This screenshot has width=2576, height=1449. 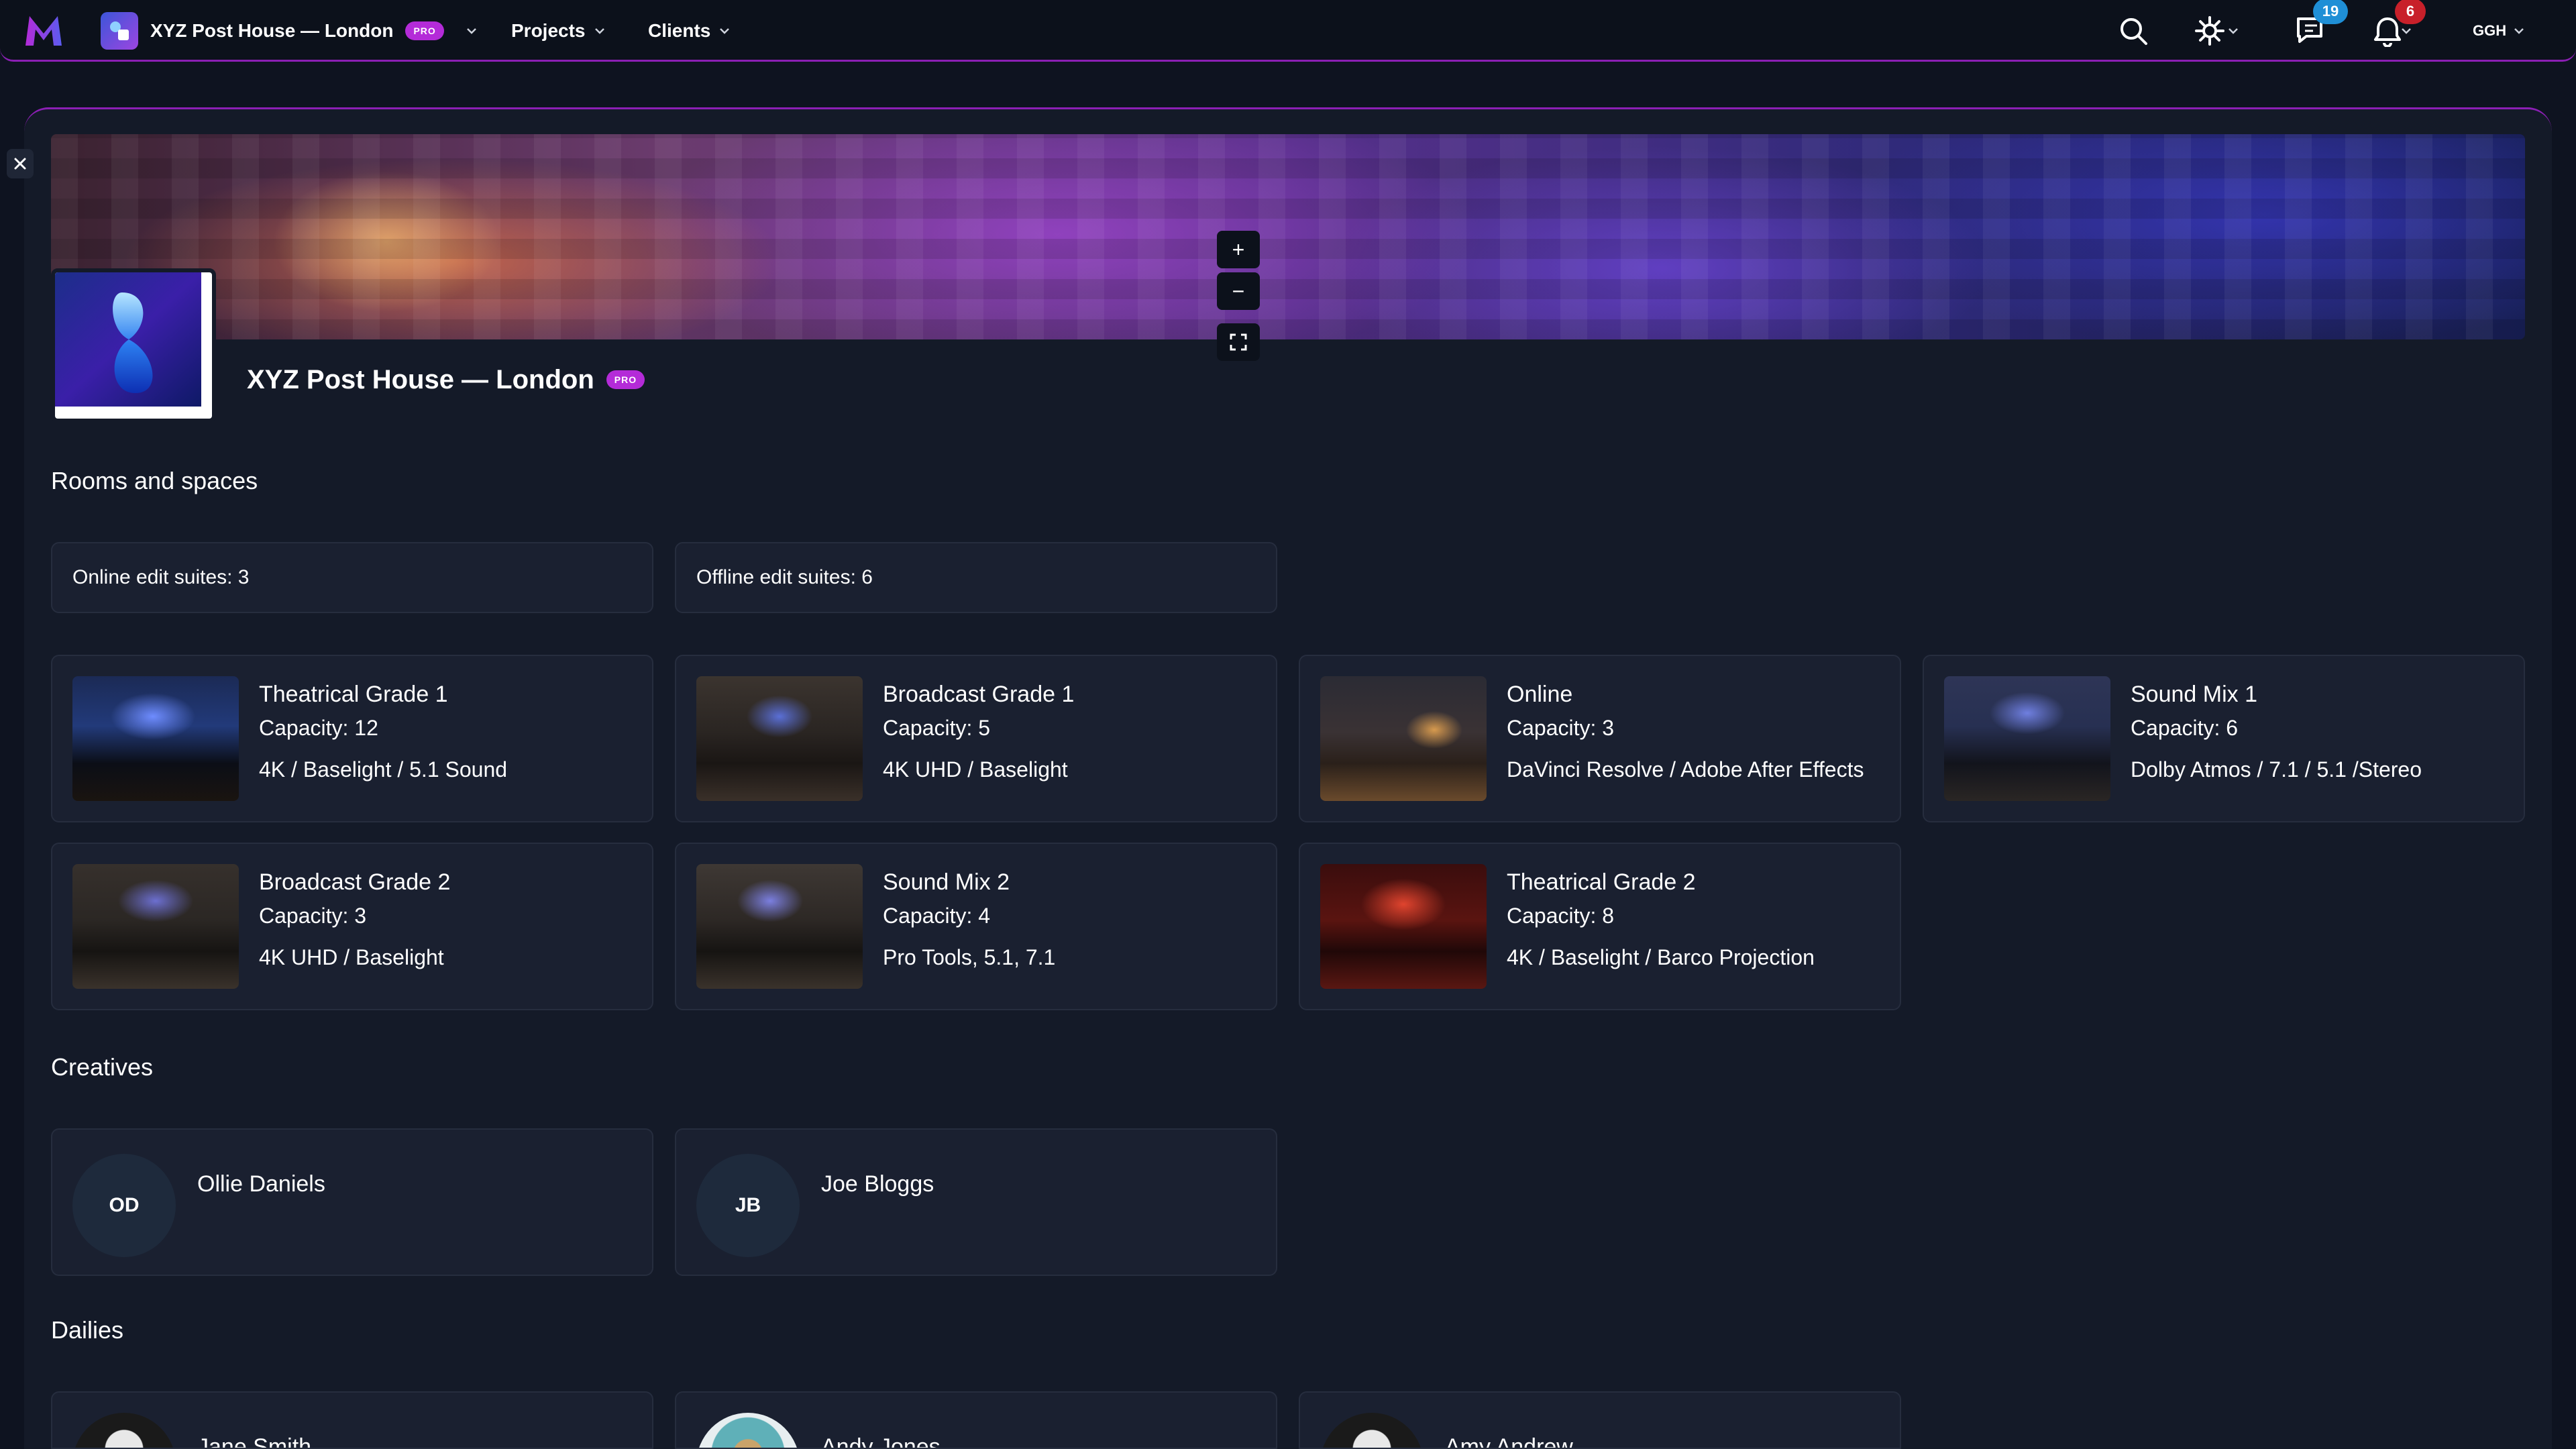 I want to click on messages-count-badge: 19, so click(x=2330, y=12).